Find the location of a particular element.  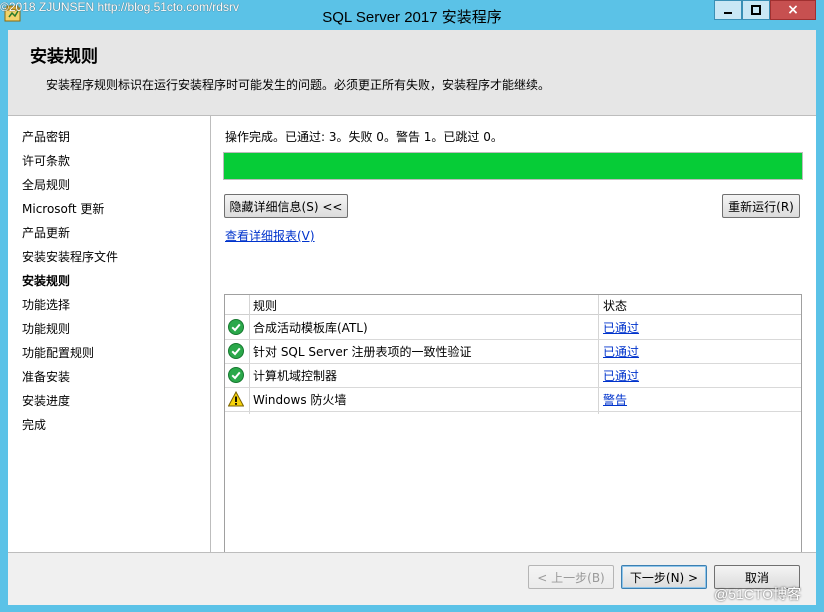

operation-status-text: 操作完成。已通过: 3。失败 0。警告 1。已跳过 0。 is located at coordinates (364, 137).